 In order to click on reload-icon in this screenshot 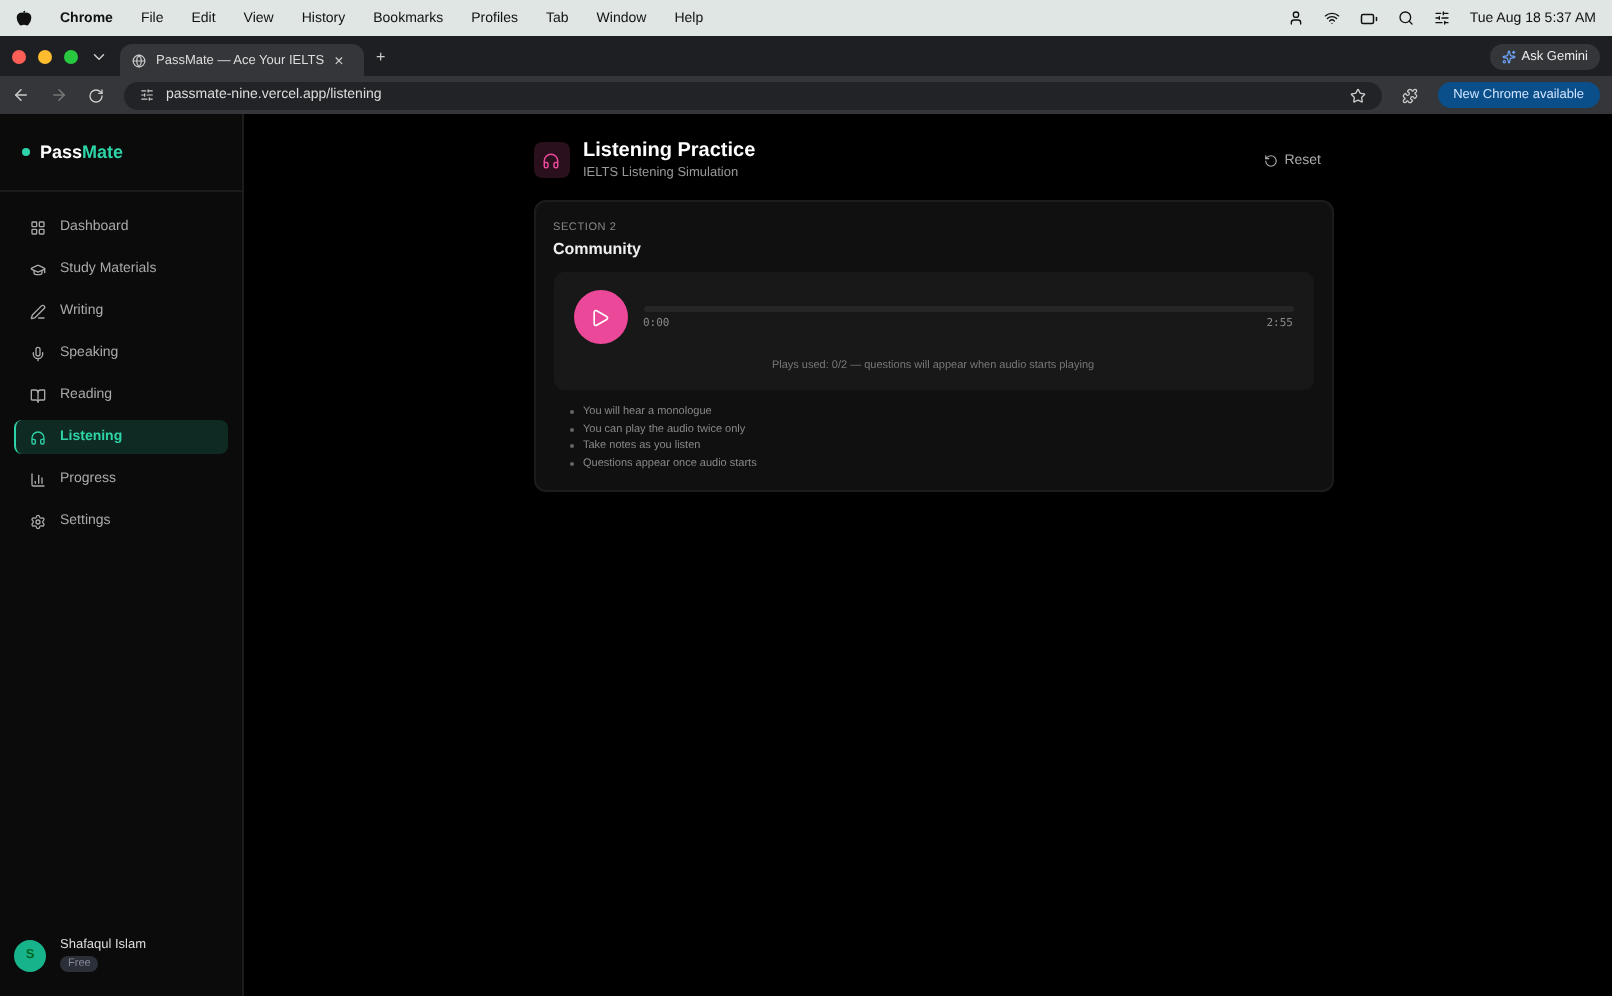, I will do `click(96, 95)`.